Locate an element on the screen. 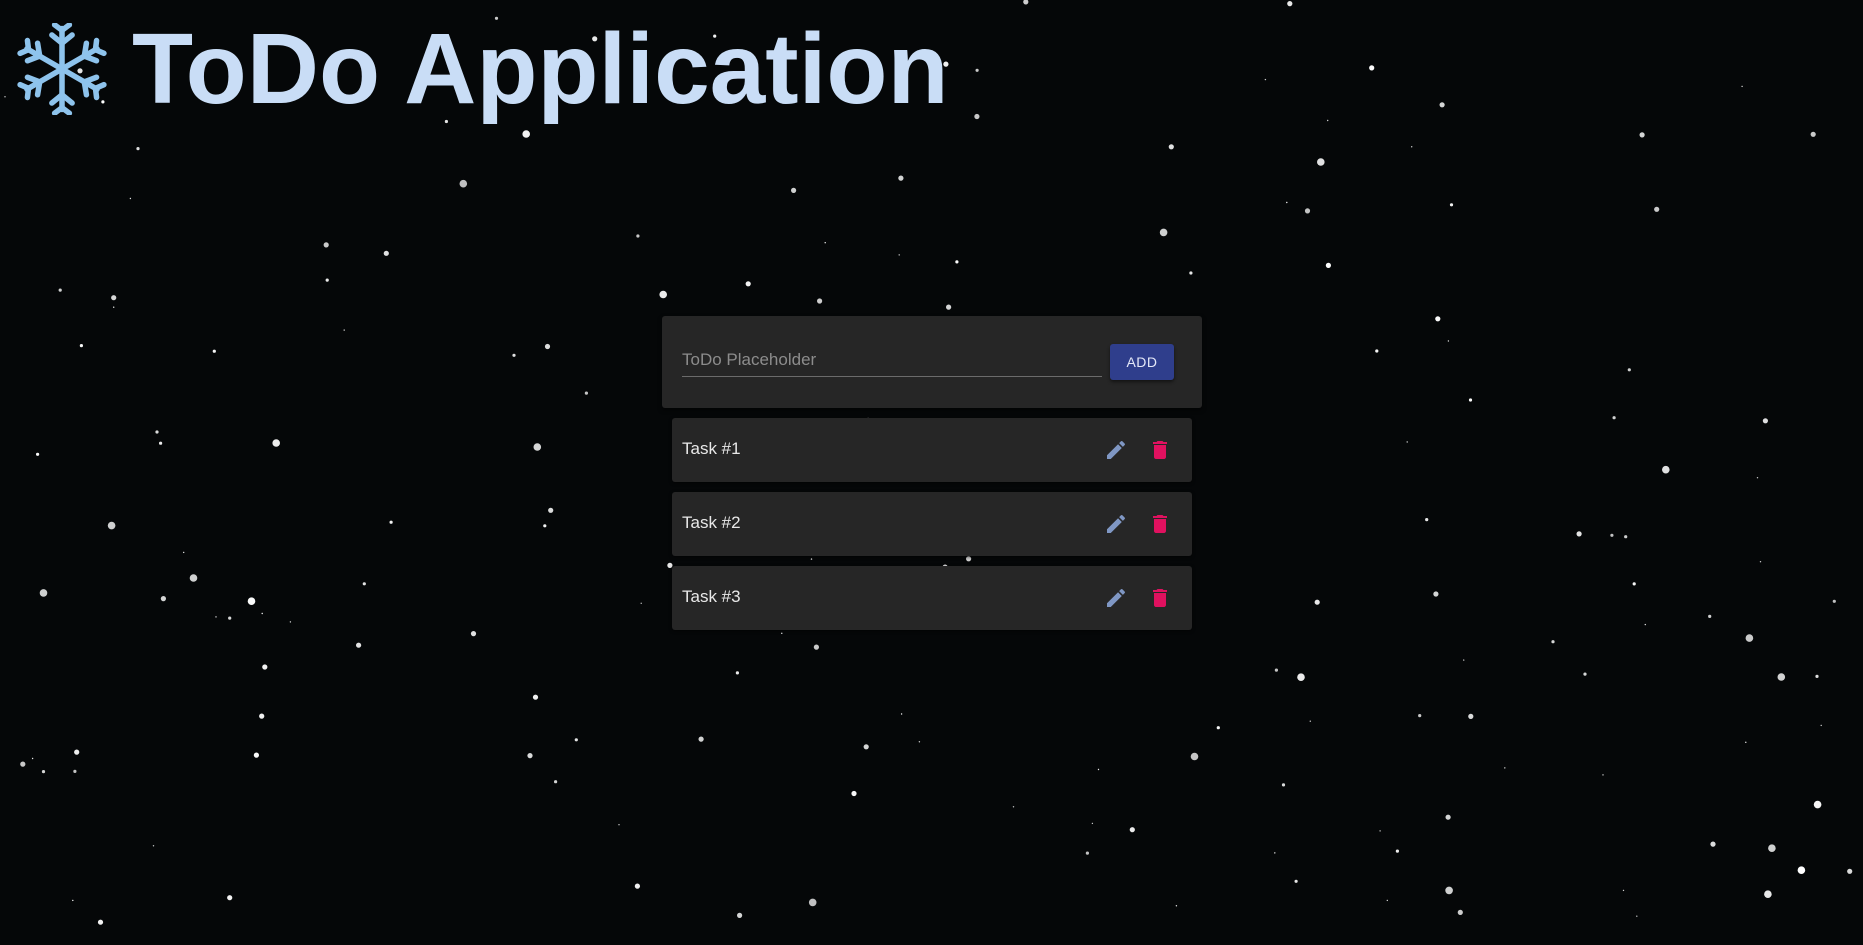 Image resolution: width=1863 pixels, height=945 pixels. task-label: Task #2 is located at coordinates (711, 522).